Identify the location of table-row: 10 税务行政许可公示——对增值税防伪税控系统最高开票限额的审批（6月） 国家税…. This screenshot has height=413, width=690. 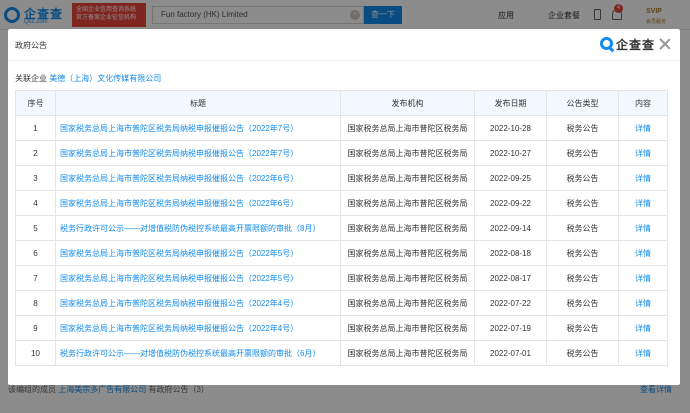
(341, 353).